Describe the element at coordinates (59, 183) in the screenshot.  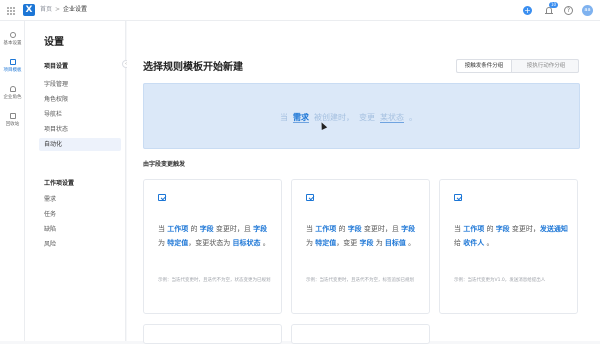
I see `group-title-workitem: 工作项设置` at that location.